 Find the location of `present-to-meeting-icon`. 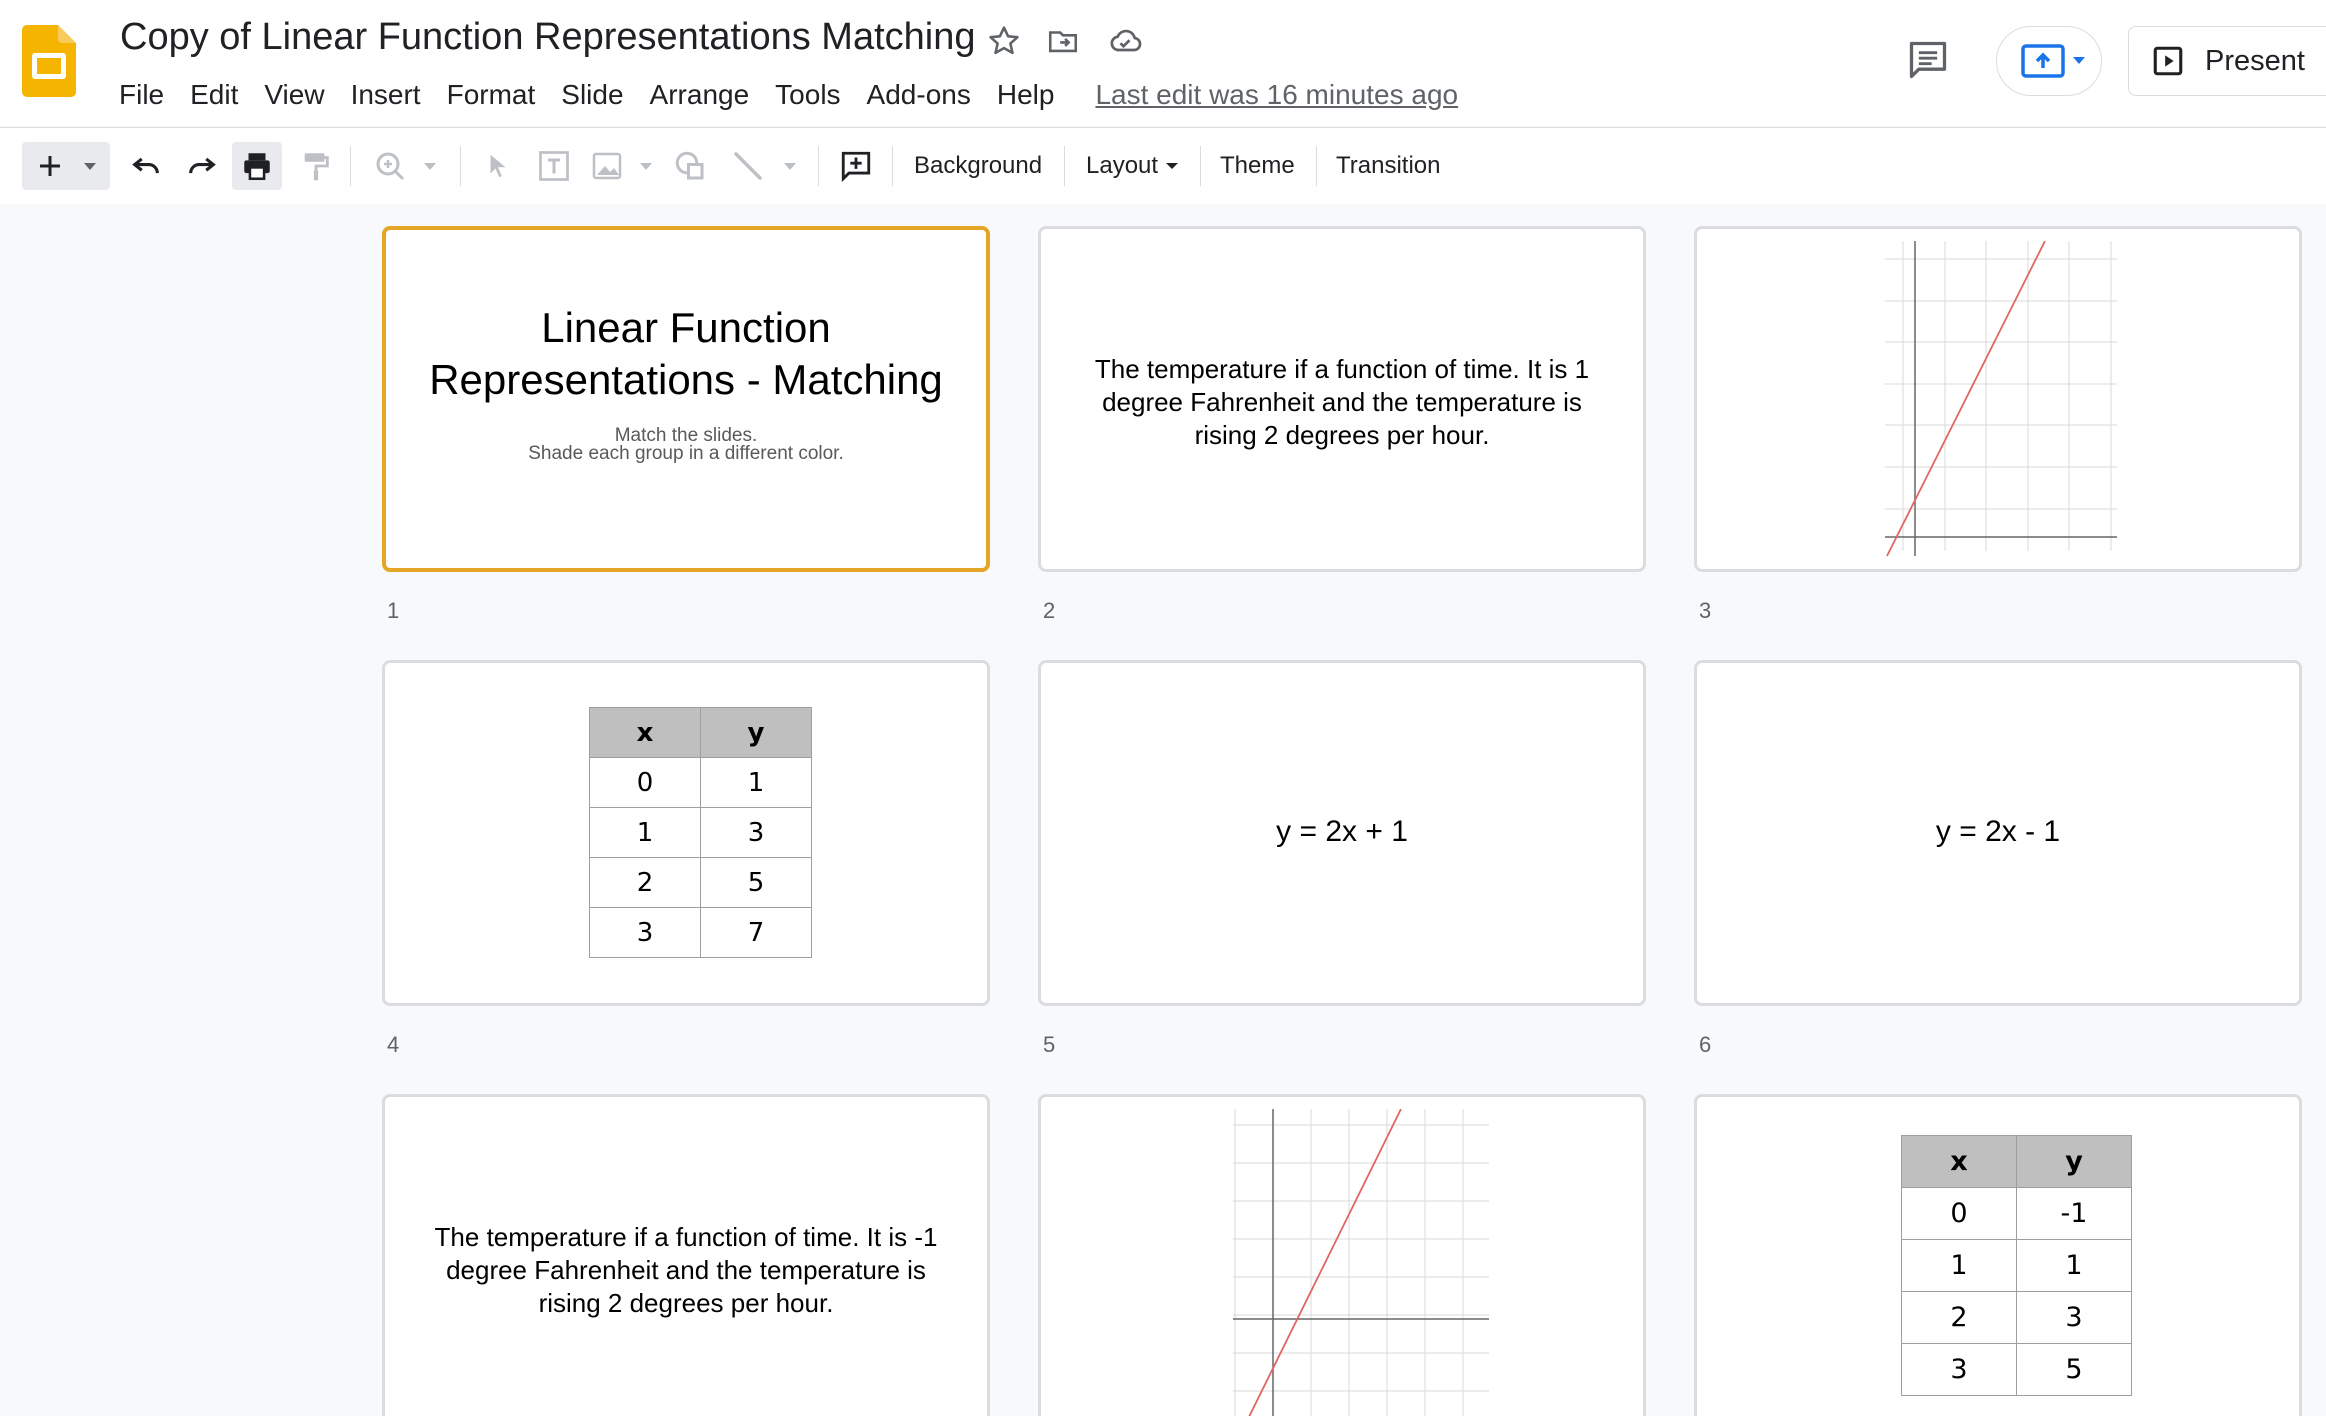

present-to-meeting-icon is located at coordinates (2053, 61).